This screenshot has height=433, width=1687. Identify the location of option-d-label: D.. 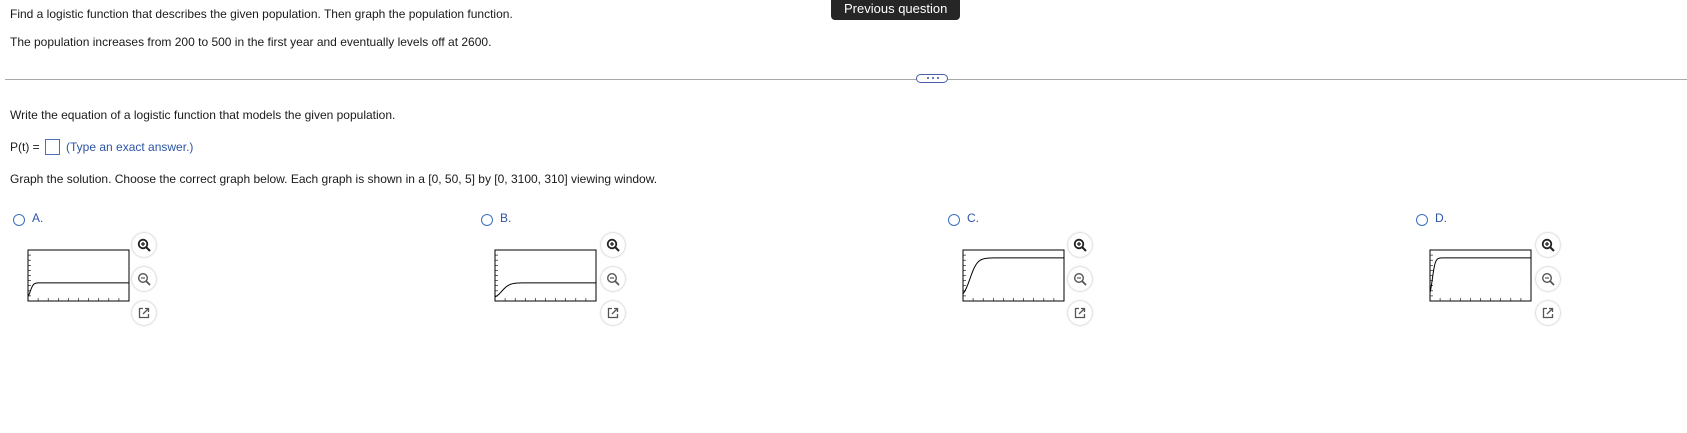
(1441, 218).